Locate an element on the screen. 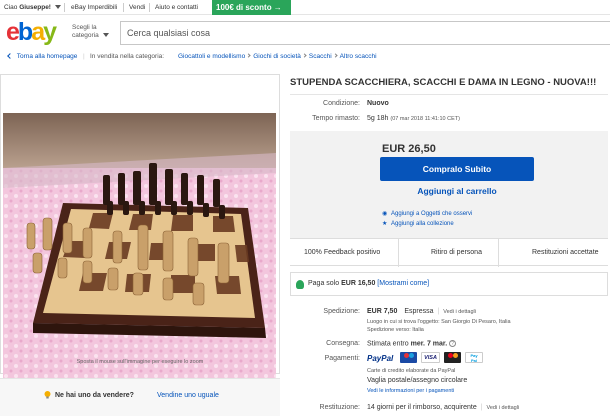 The height and width of the screenshot is (416, 610). end-time: (07 mar 2018 11:41:10 CET) is located at coordinates (425, 119).